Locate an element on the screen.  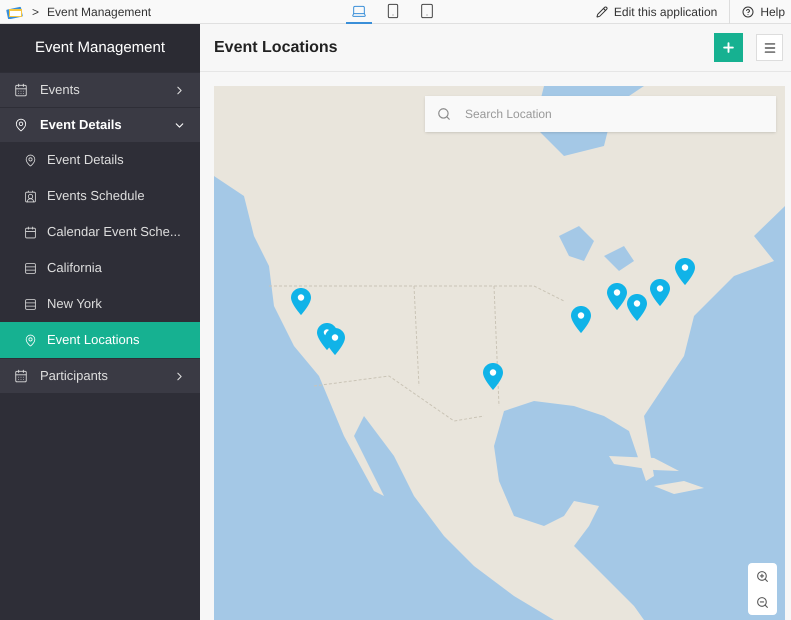
add-button is located at coordinates (728, 47).